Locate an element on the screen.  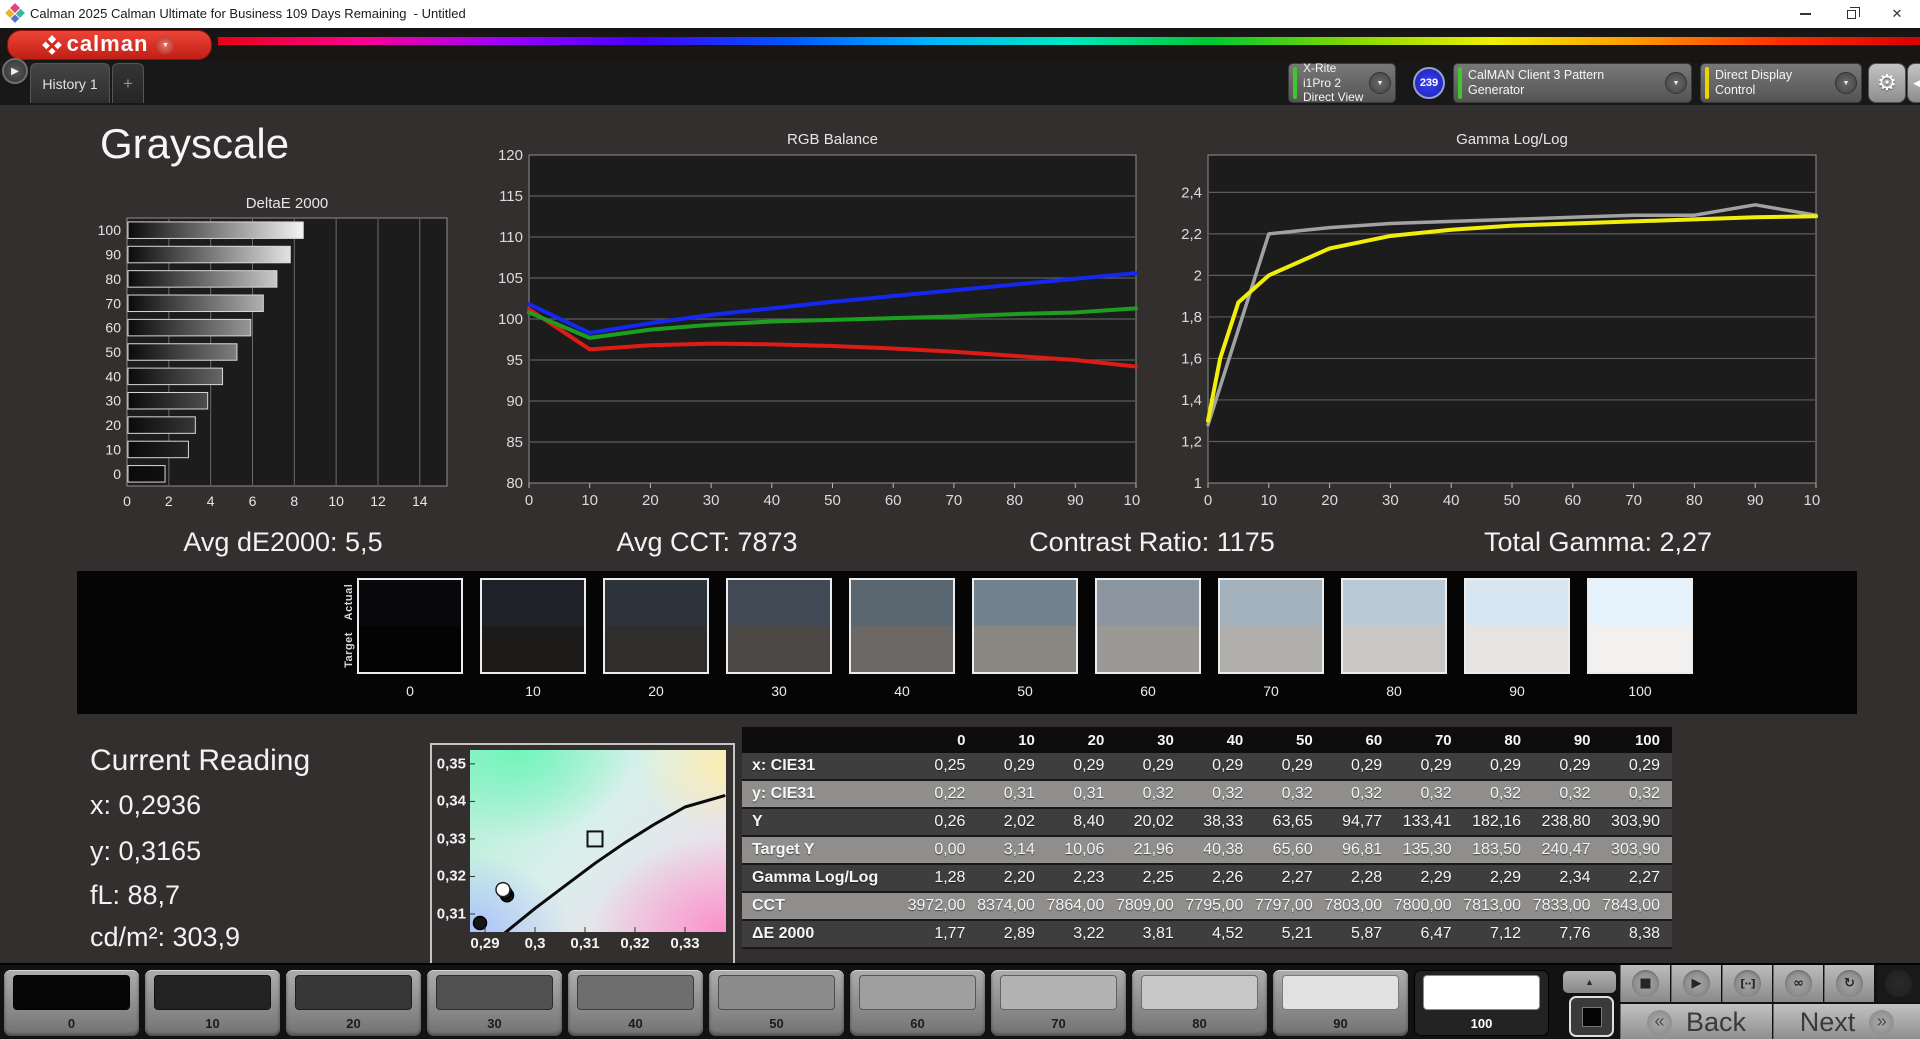
play-icon: ▶ is located at coordinates (1696, 983).